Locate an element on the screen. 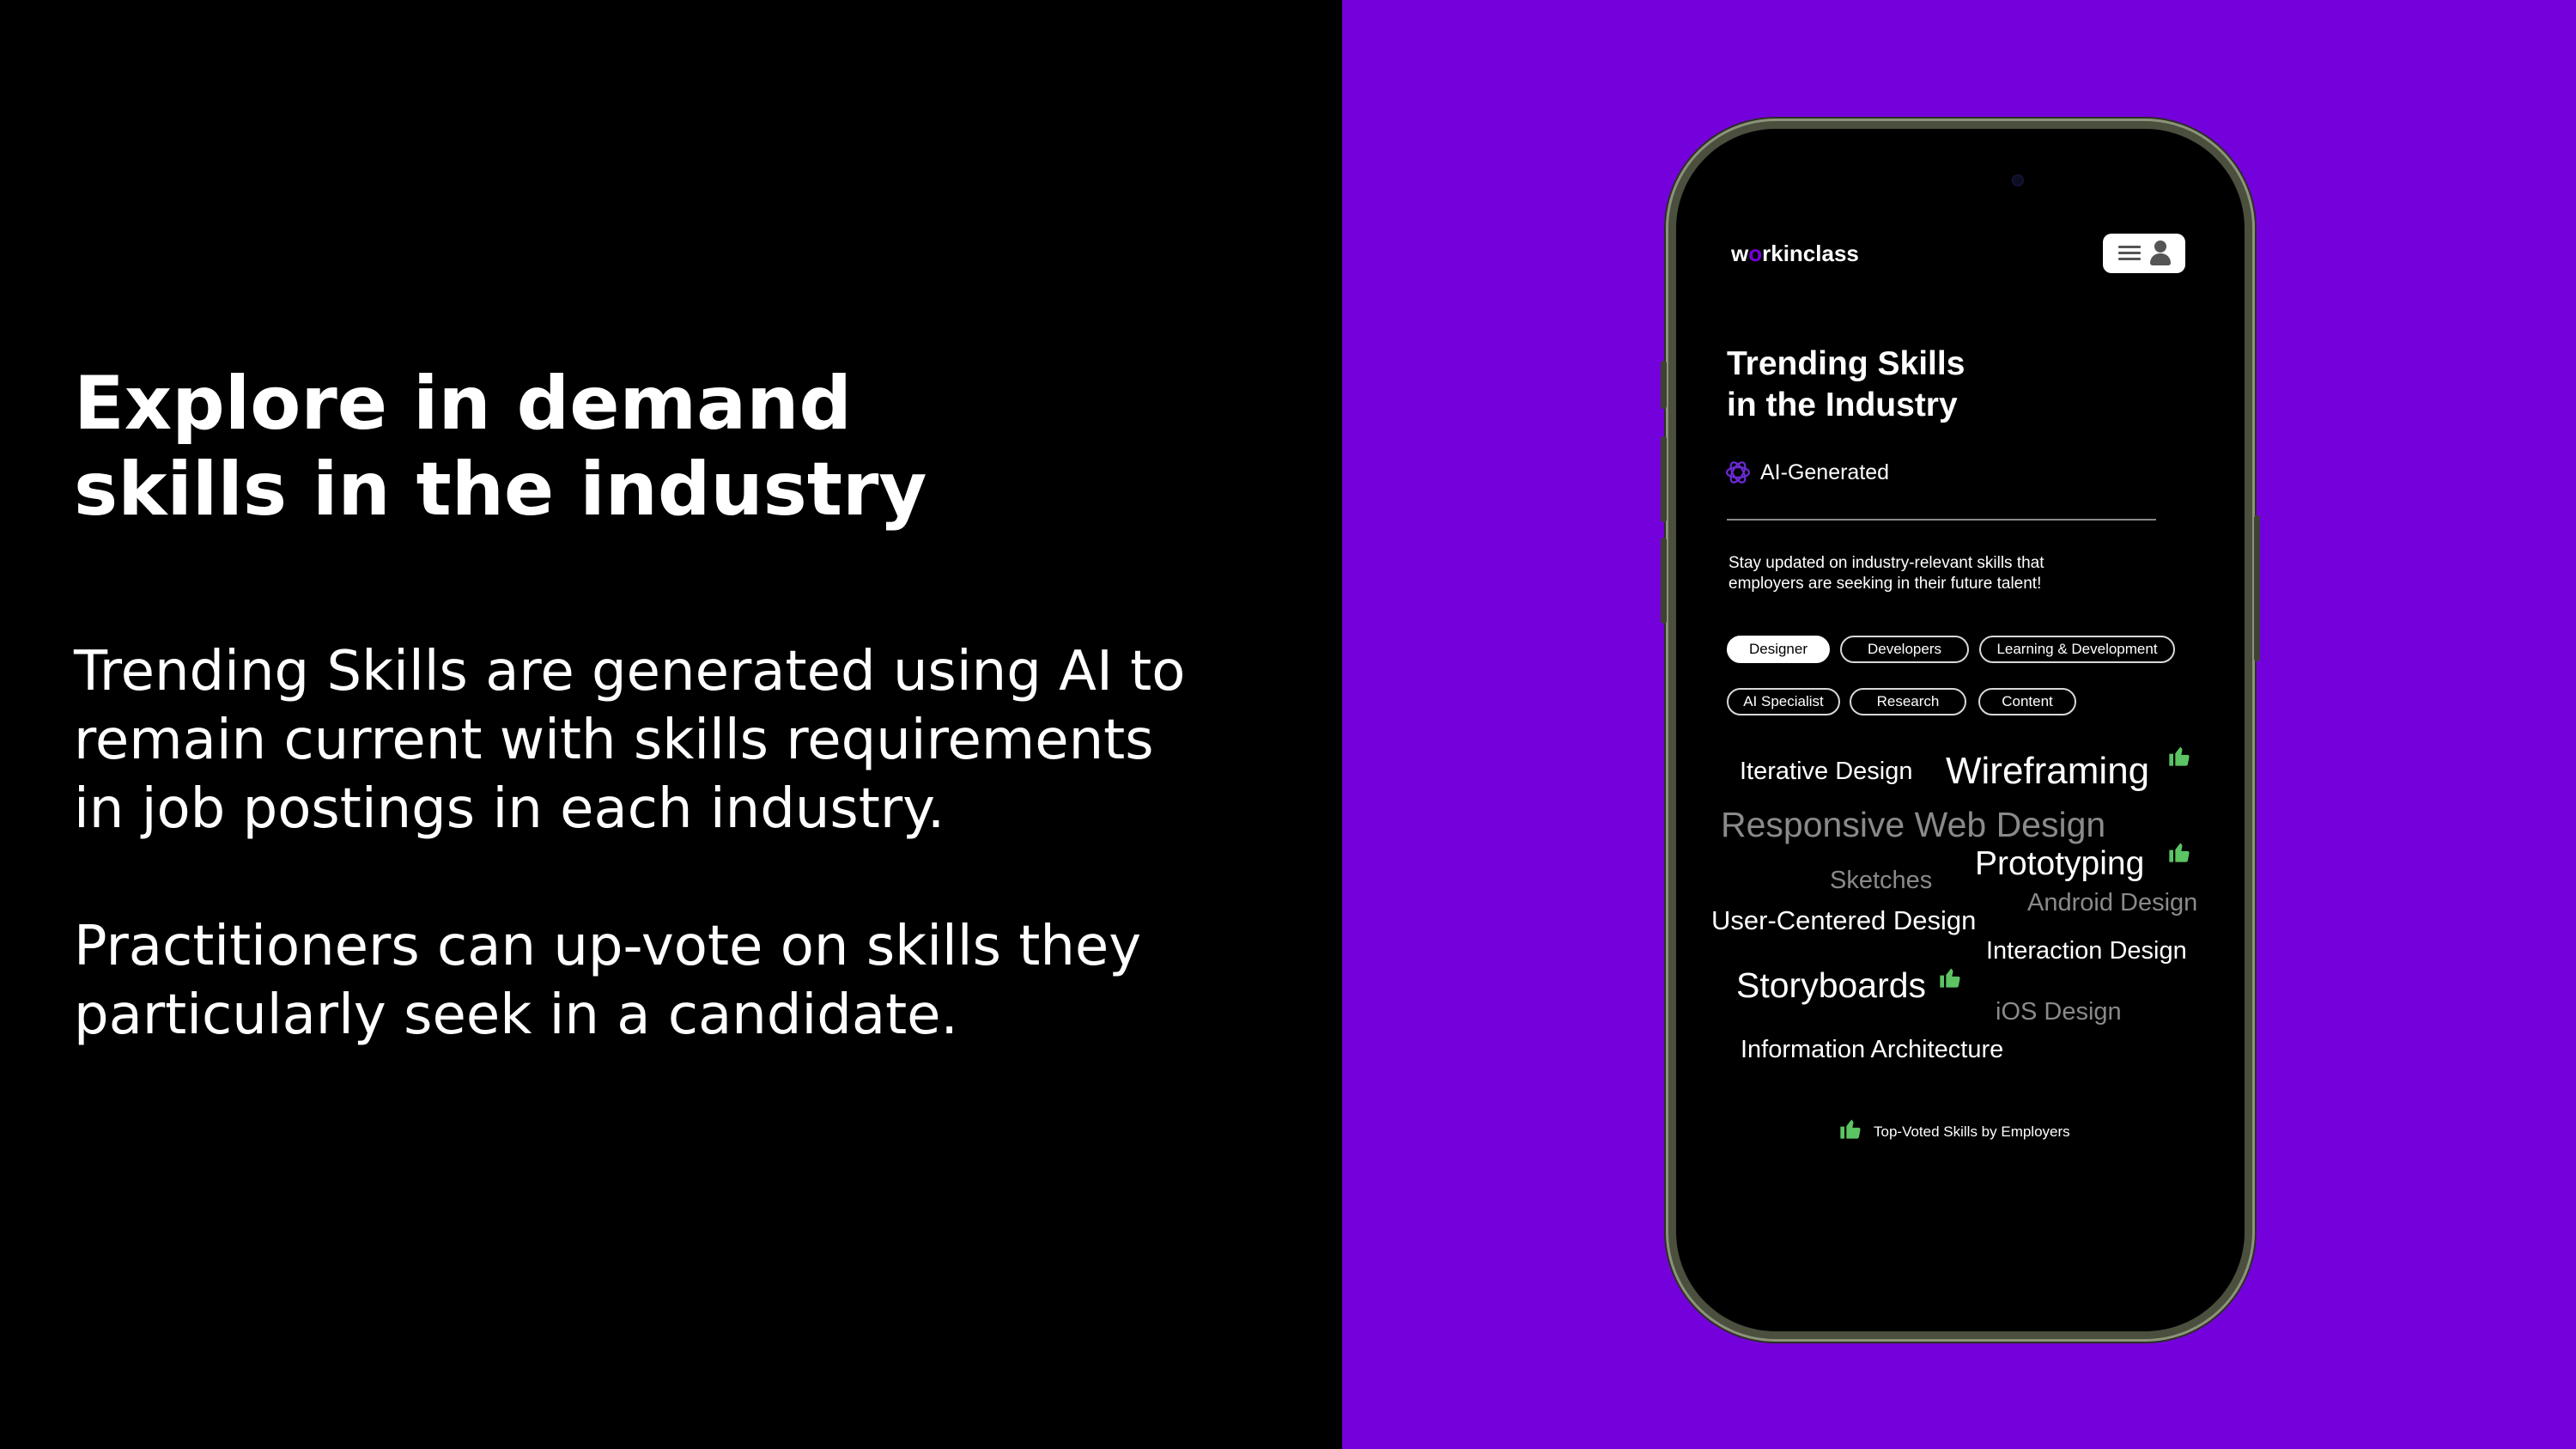 The width and height of the screenshot is (2576, 1449). page-title: Trending Skills in the Industry is located at coordinates (1846, 385).